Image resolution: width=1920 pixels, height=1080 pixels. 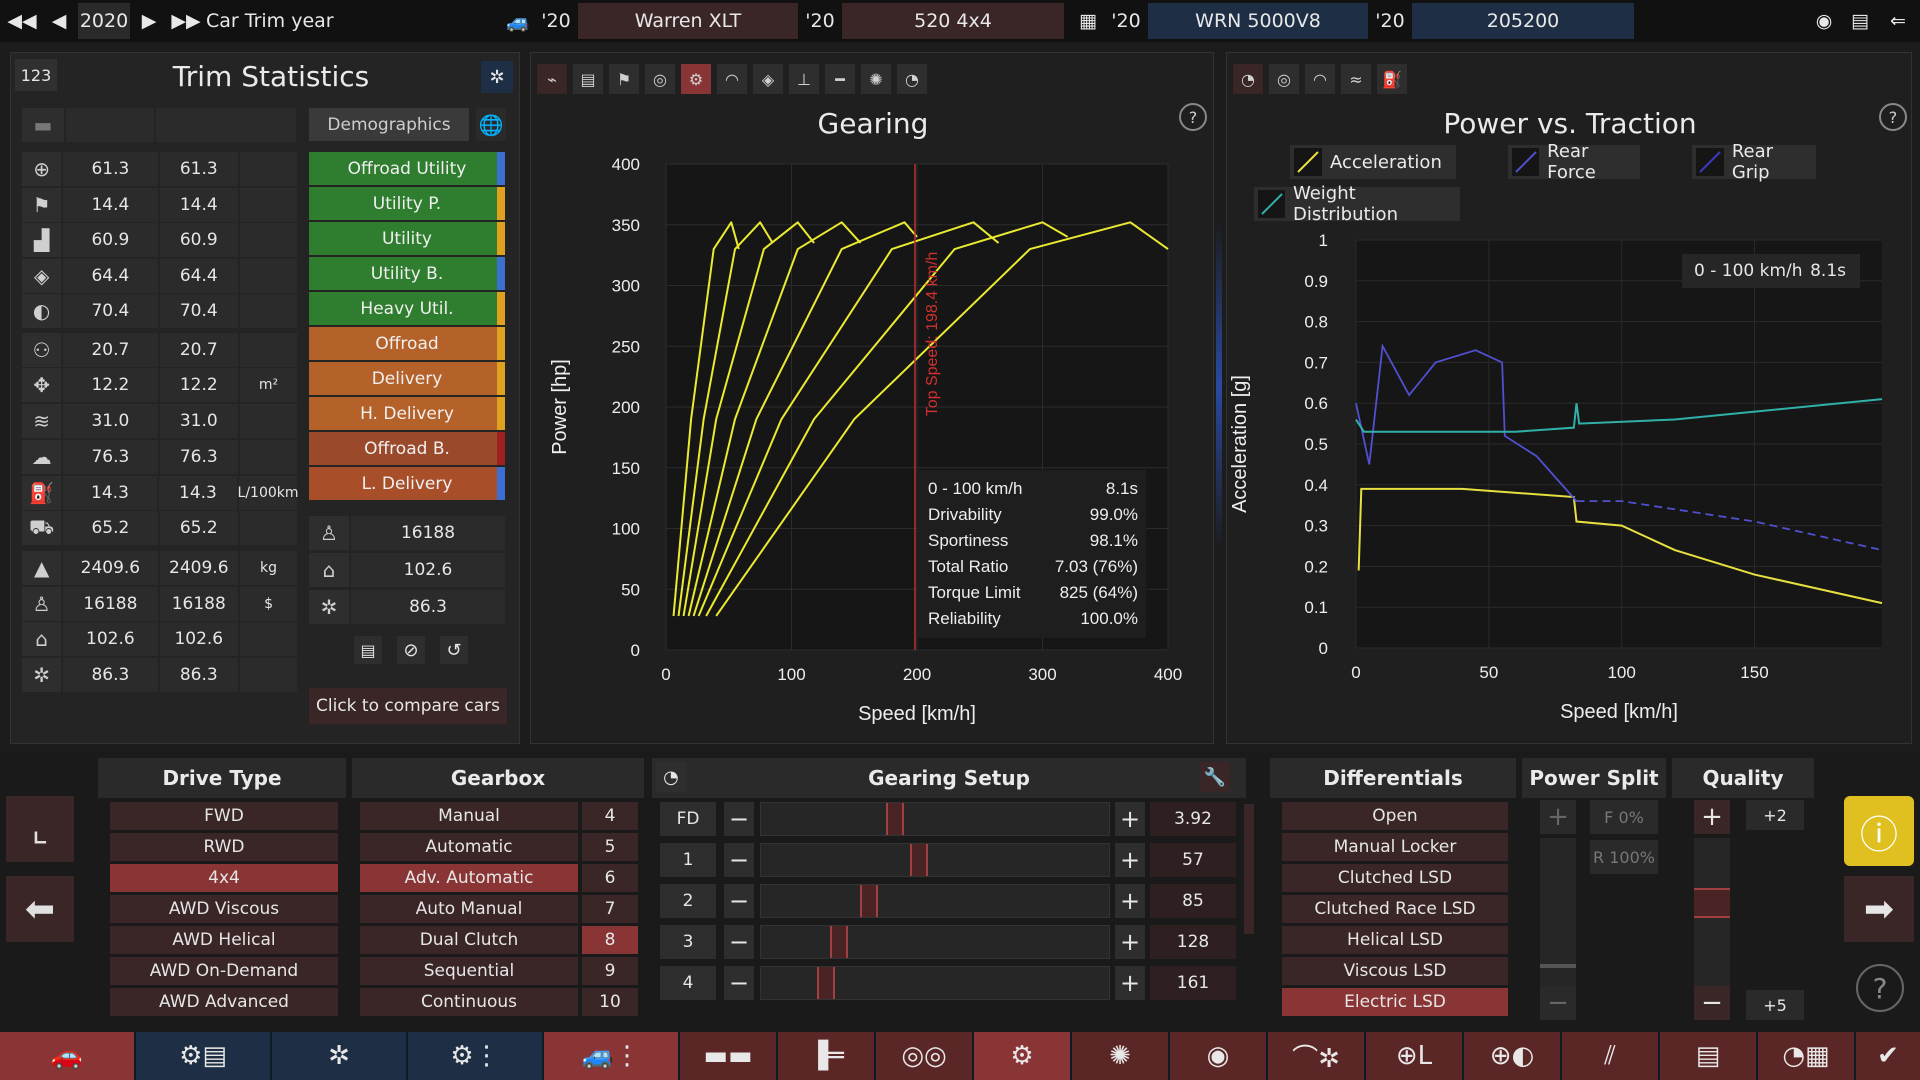 I want to click on gear-count-option: 8, so click(x=610, y=940).